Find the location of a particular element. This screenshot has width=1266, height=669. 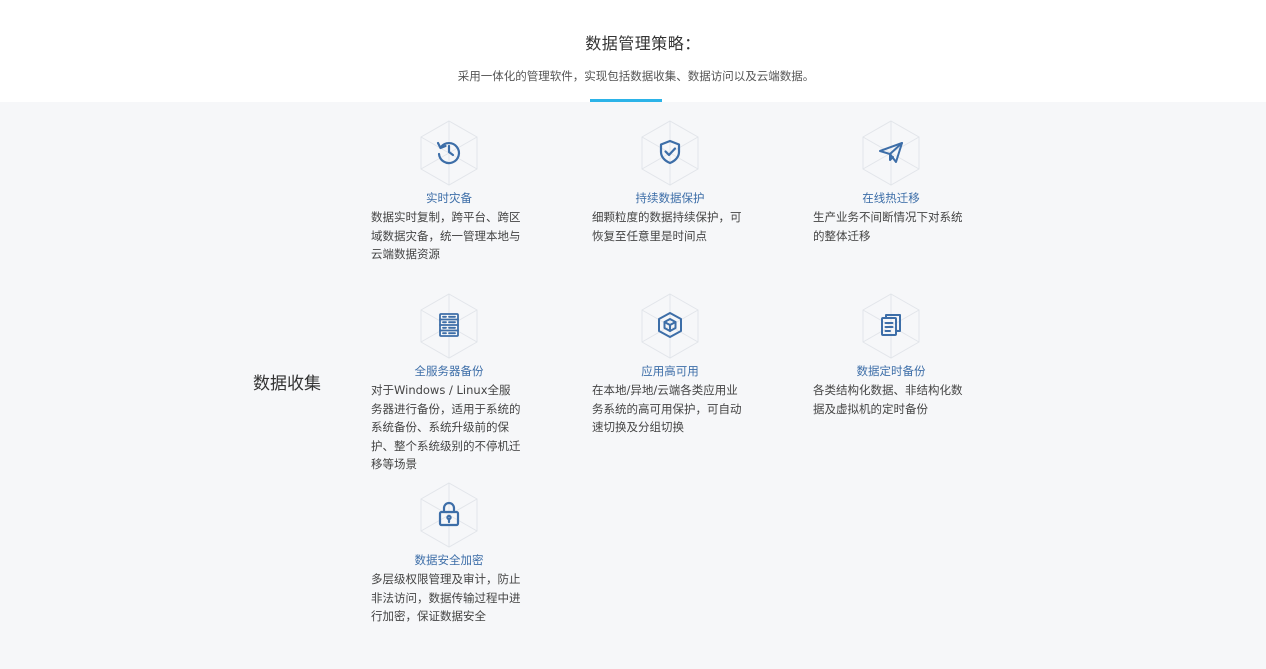

feature-description: 数据实时复制，跨平台、跨区域数据灾备，统一管理本地与云端数据资源 is located at coordinates (446, 235).